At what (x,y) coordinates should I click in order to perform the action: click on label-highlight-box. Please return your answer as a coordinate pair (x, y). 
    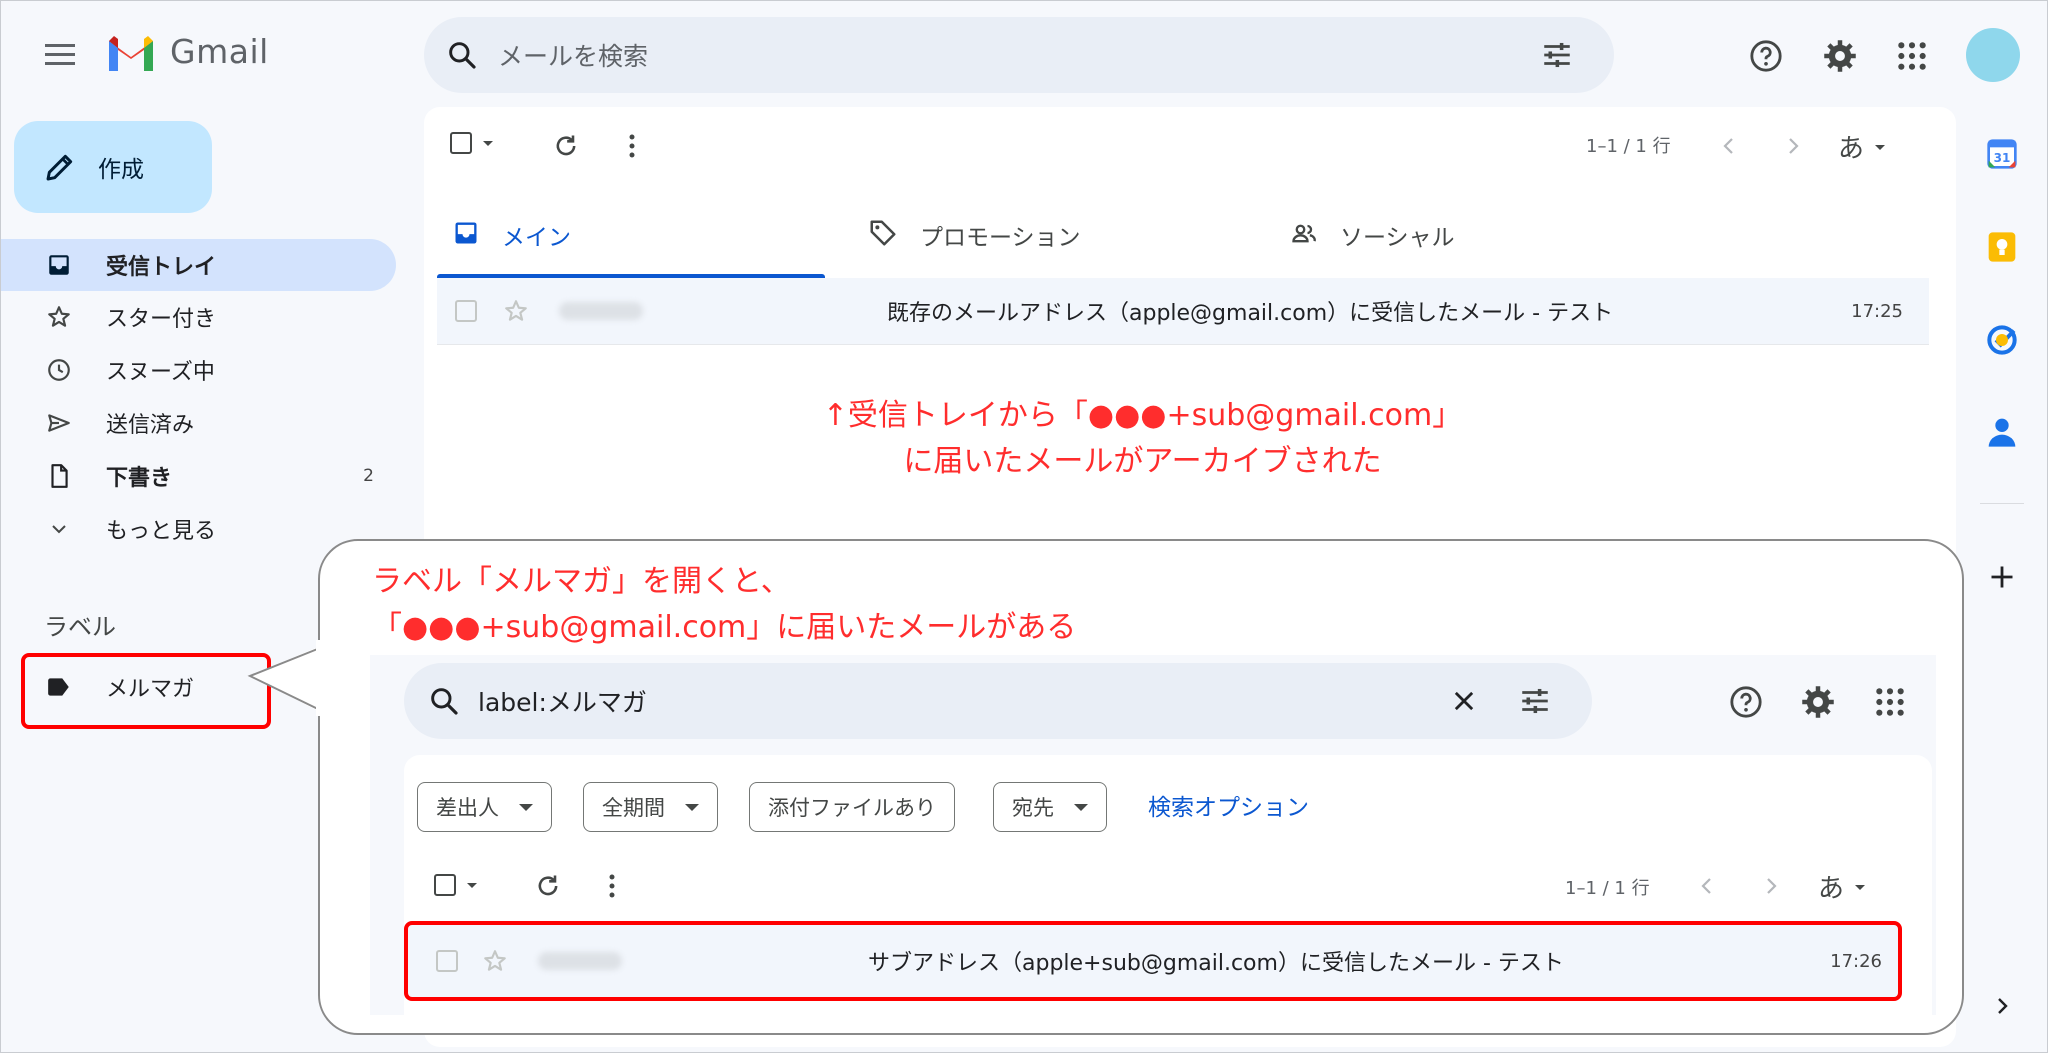
    Looking at the image, I should click on (146, 691).